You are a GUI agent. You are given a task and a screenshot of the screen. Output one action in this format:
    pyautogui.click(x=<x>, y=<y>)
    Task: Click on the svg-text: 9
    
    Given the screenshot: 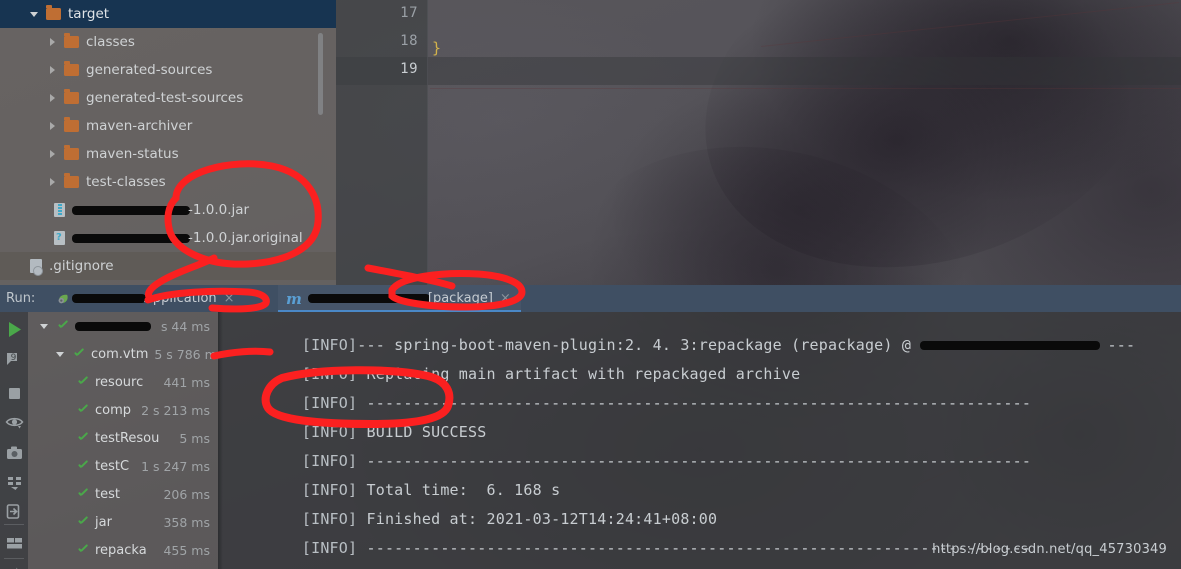 What is the action you would take?
    pyautogui.click(x=14, y=358)
    